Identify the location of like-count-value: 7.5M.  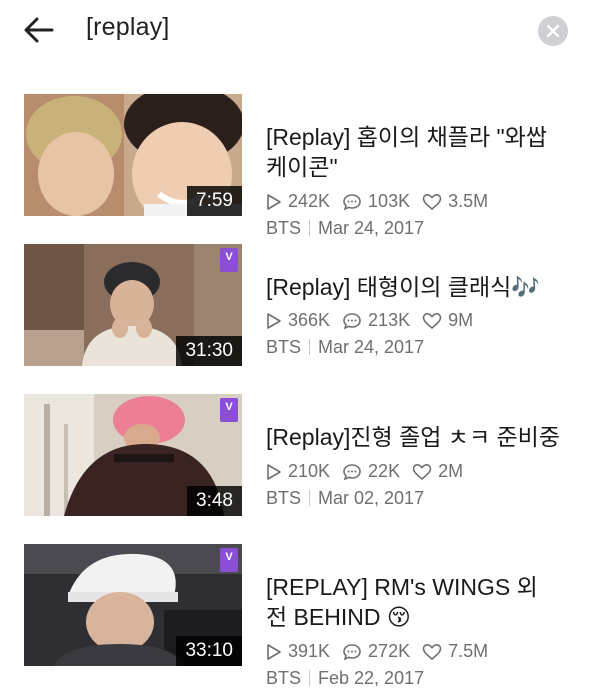
(468, 651).